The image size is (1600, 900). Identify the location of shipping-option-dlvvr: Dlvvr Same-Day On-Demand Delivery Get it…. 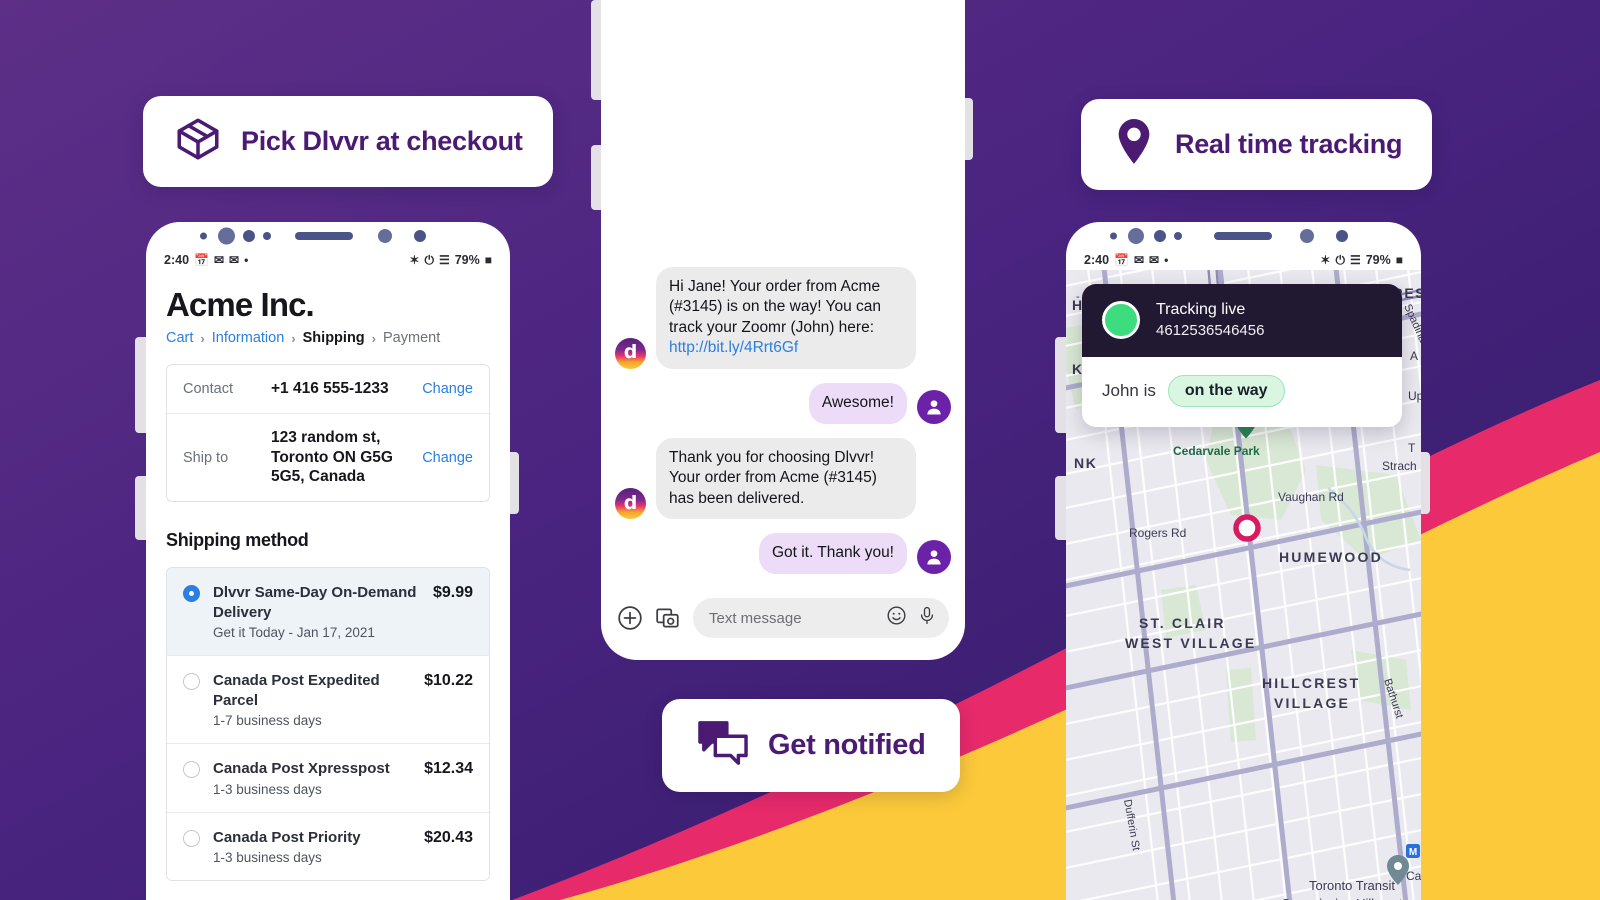
(328, 612).